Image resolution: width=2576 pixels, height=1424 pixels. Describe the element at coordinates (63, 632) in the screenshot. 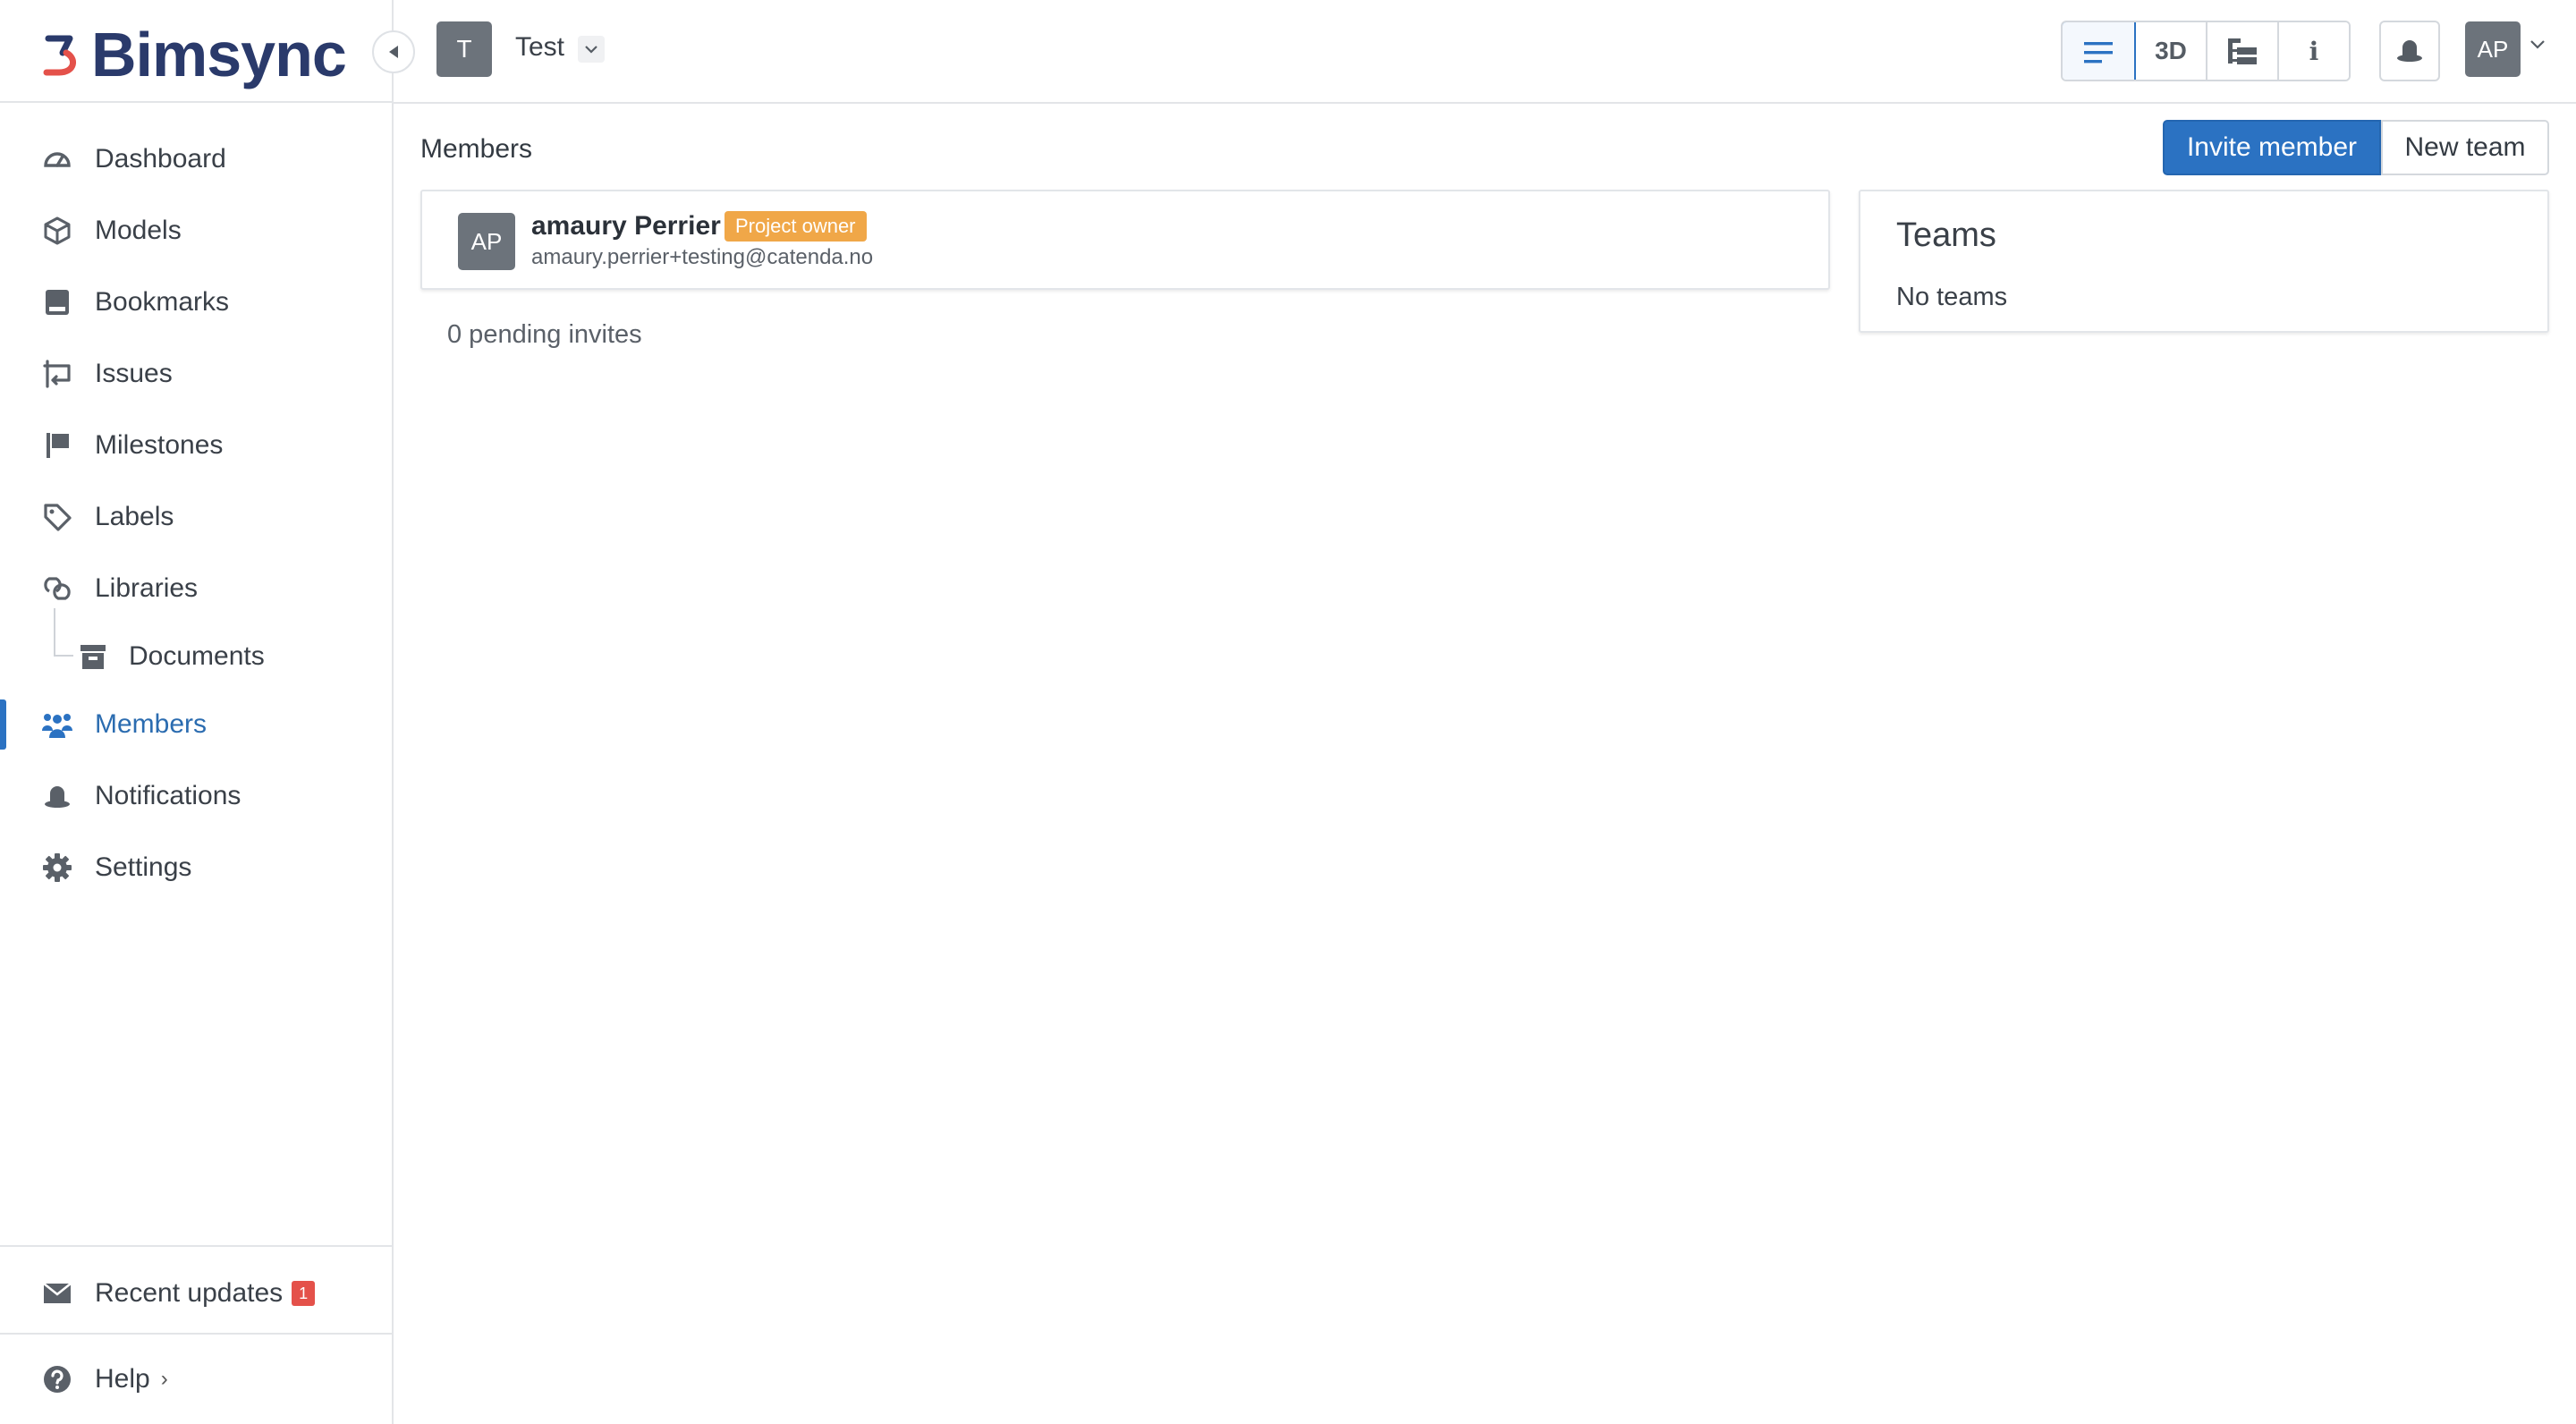

I see `tree-connector` at that location.